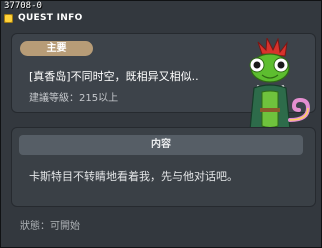  What do you see at coordinates (50, 226) in the screenshot?
I see `quest-status: 狀態：可開始` at bounding box center [50, 226].